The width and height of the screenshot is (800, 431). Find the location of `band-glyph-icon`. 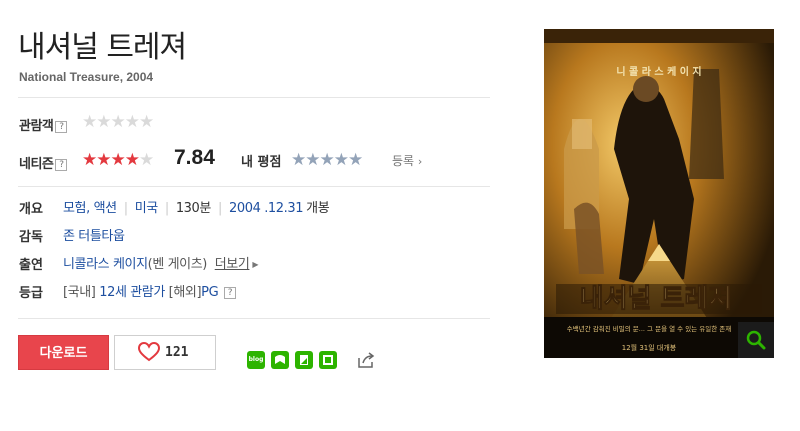

band-glyph-icon is located at coordinates (304, 360).